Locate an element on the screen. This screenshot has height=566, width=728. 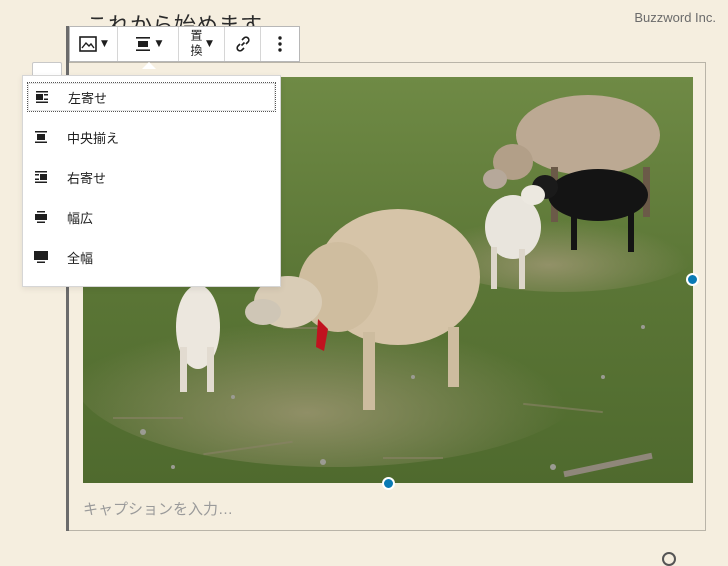
align-menu-item-wide: 幅広 is located at coordinates (151, 217).